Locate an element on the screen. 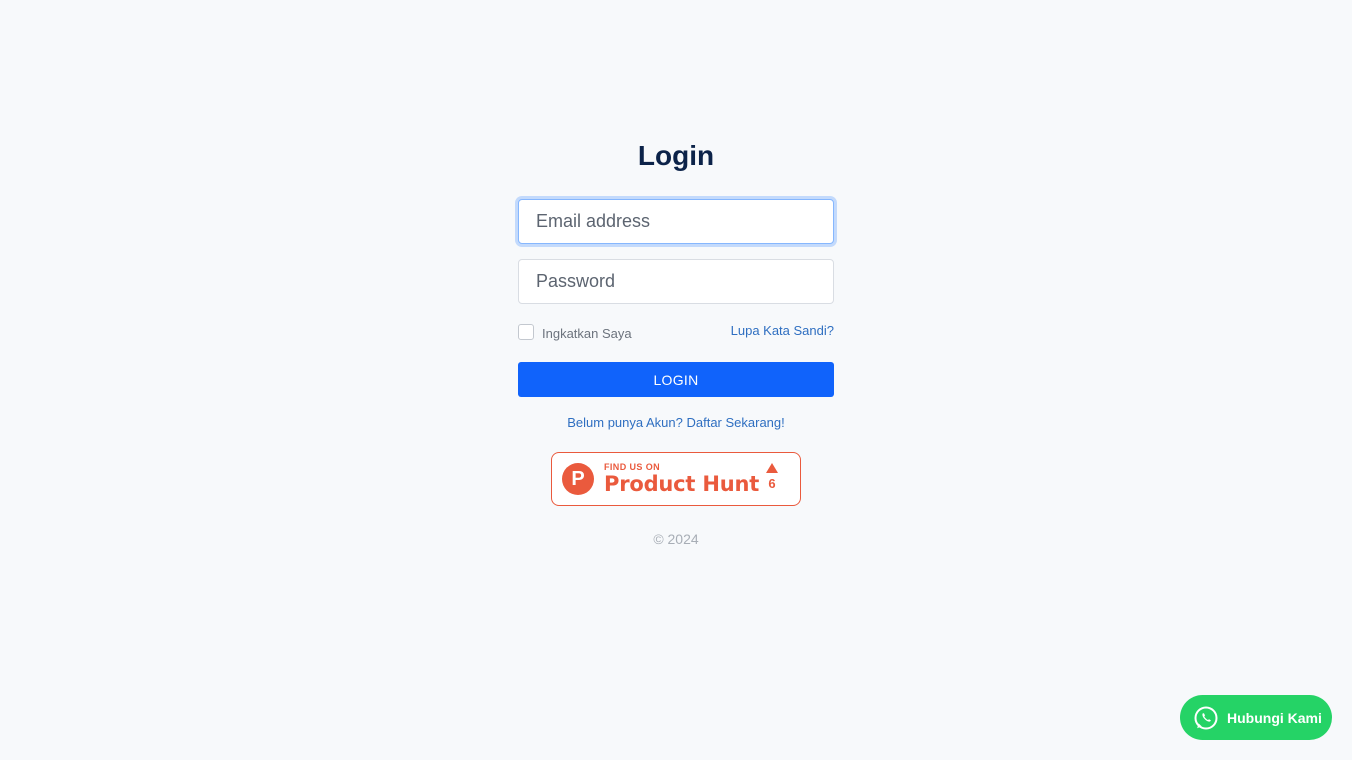 The image size is (1352, 760). whatsapp-icon is located at coordinates (1206, 717).